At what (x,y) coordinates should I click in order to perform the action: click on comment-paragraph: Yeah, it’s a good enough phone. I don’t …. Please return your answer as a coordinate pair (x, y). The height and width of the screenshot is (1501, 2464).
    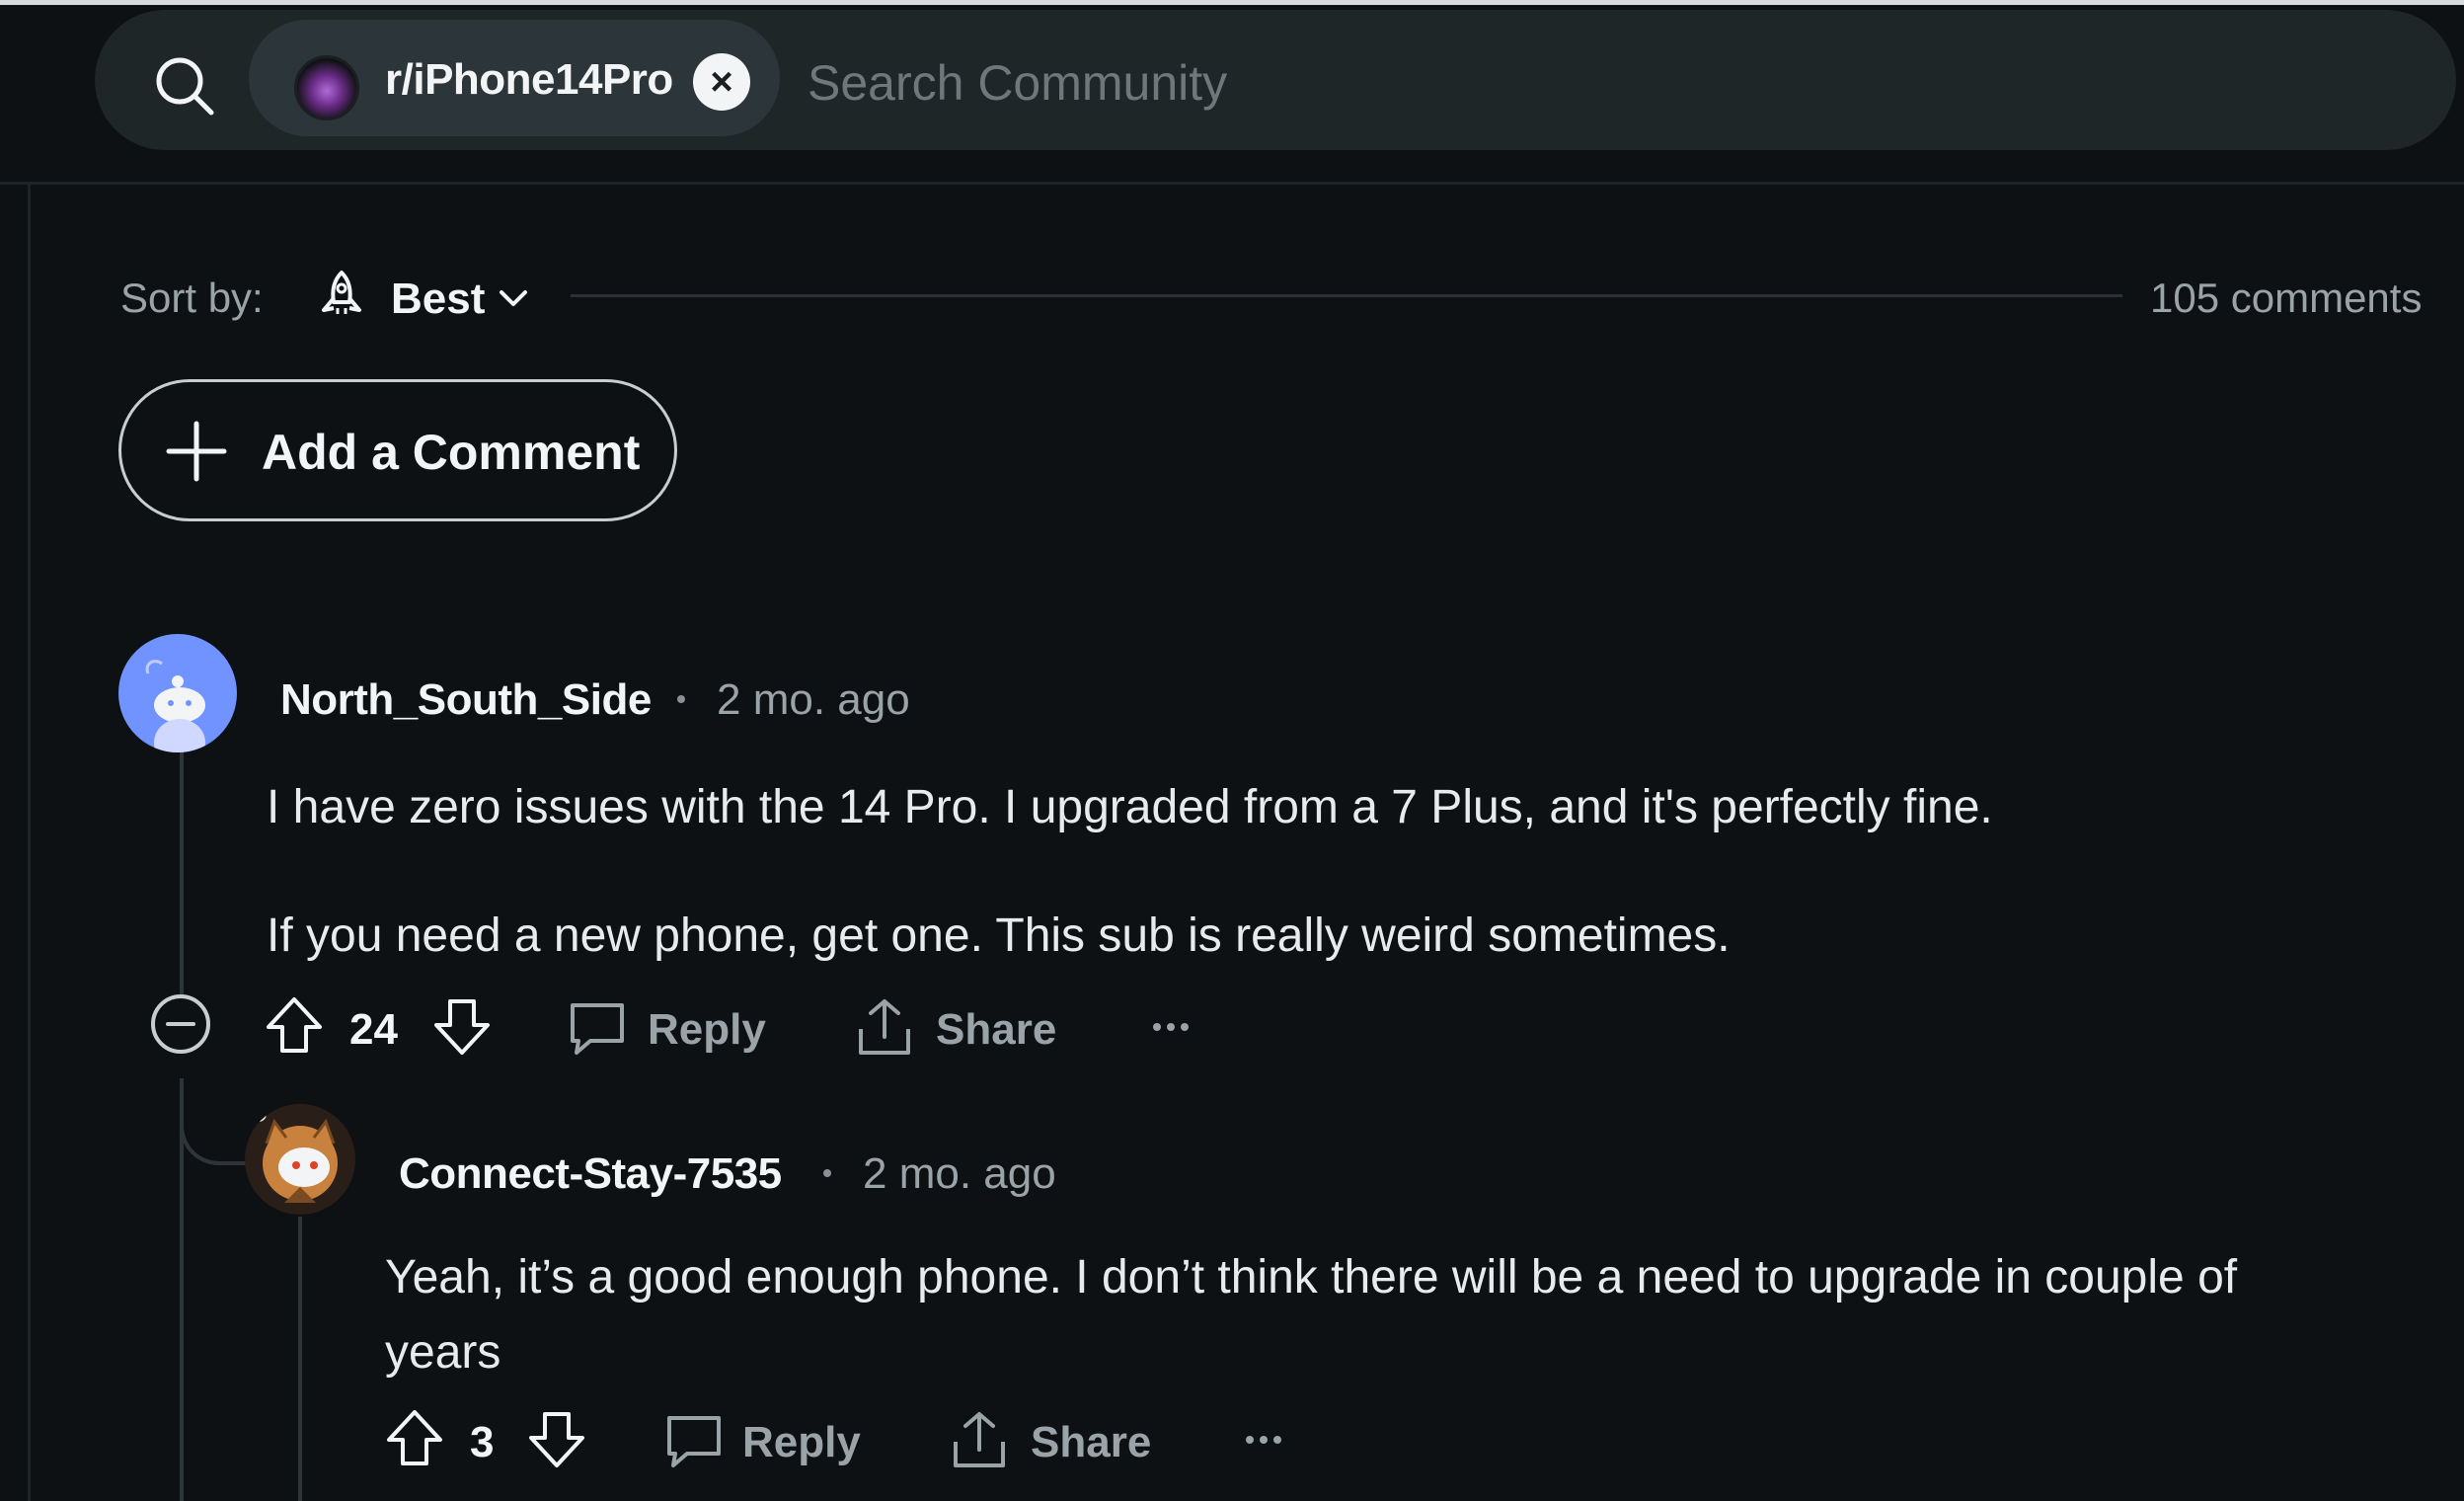
    Looking at the image, I should click on (1311, 1278).